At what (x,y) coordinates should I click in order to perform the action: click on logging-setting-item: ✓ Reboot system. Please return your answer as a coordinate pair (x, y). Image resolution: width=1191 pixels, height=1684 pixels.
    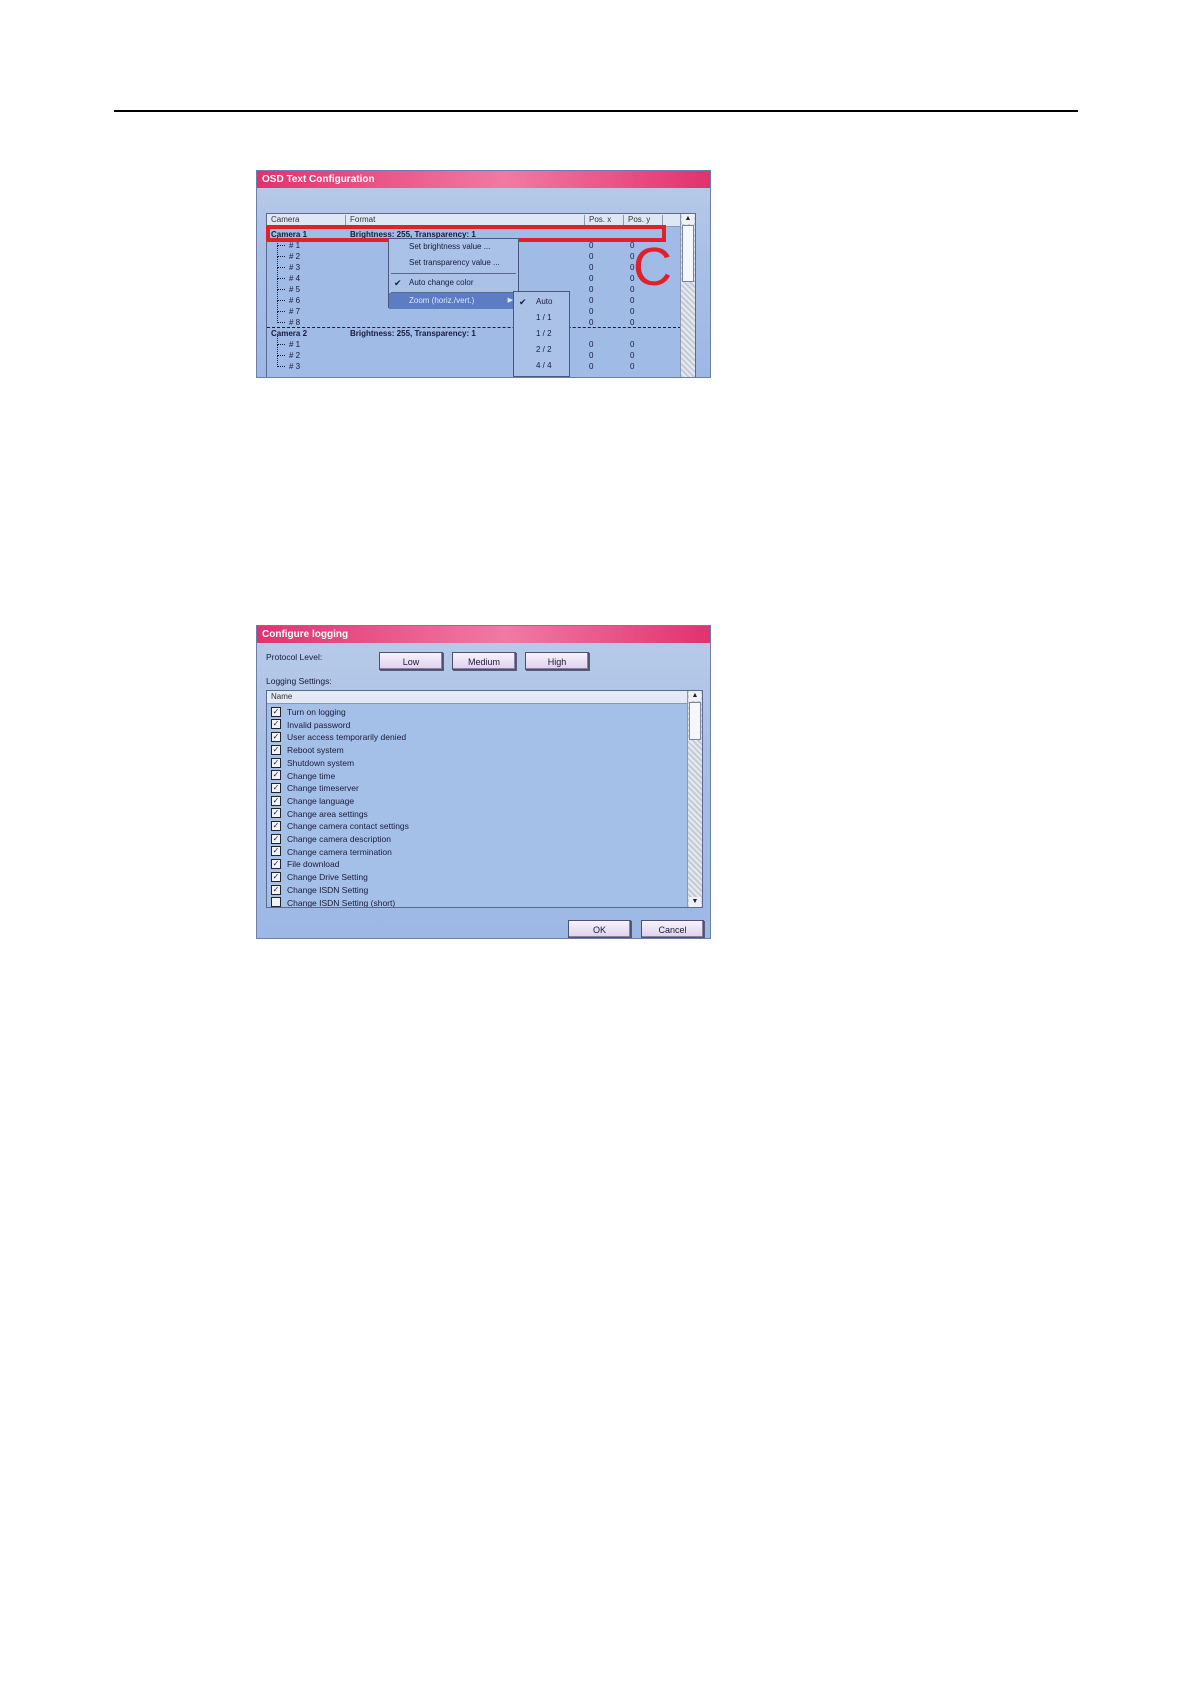
    Looking at the image, I should click on (307, 750).